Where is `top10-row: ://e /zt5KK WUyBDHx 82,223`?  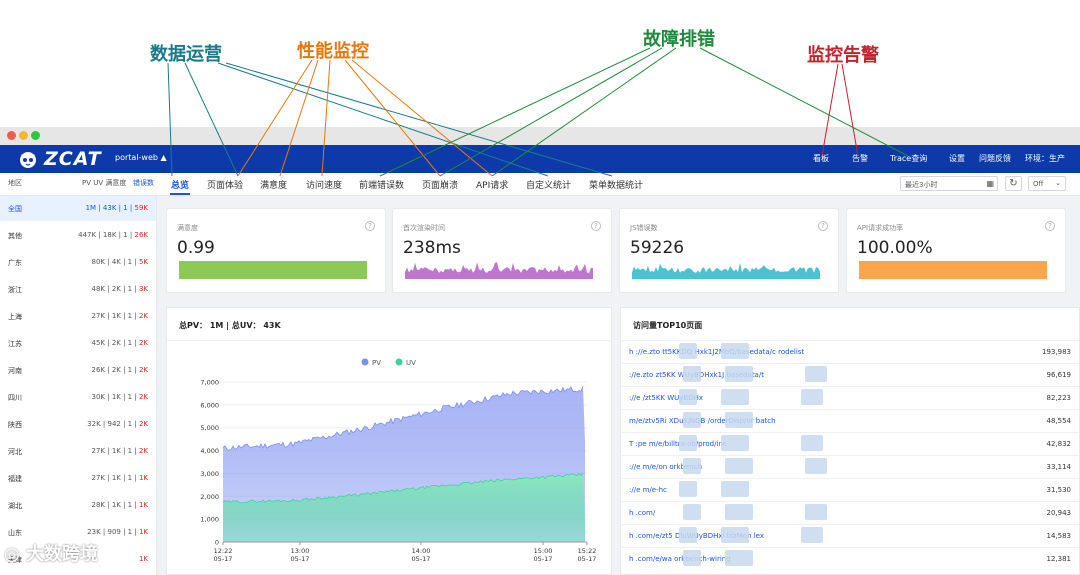
top10-row: ://e /zt5KK WUyBDHx 82,223 is located at coordinates (850, 398).